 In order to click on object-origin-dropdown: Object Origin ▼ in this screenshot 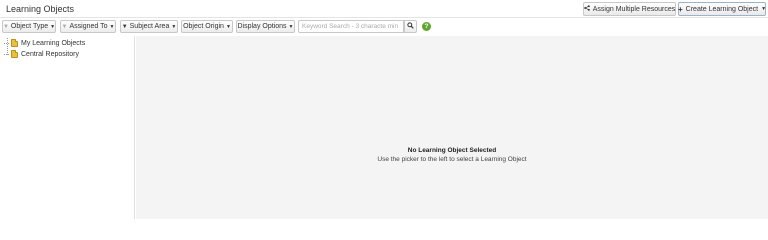, I will do `click(207, 26)`.